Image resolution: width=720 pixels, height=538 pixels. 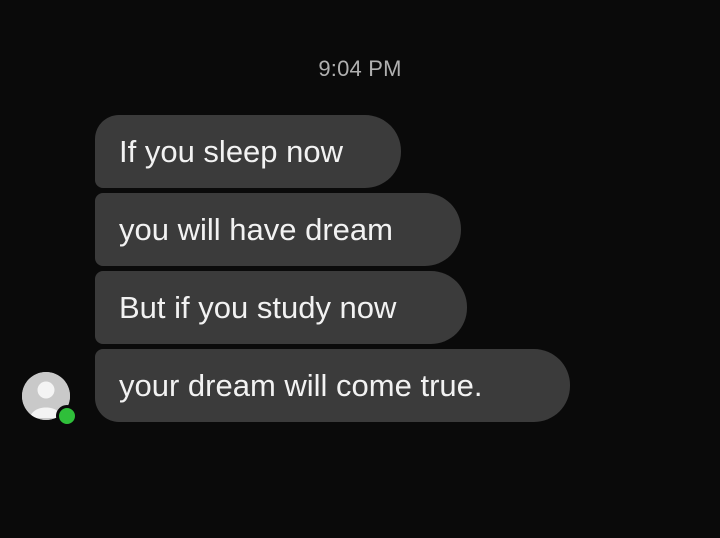 What do you see at coordinates (301, 385) in the screenshot?
I see `message-text: your dream will come true.` at bounding box center [301, 385].